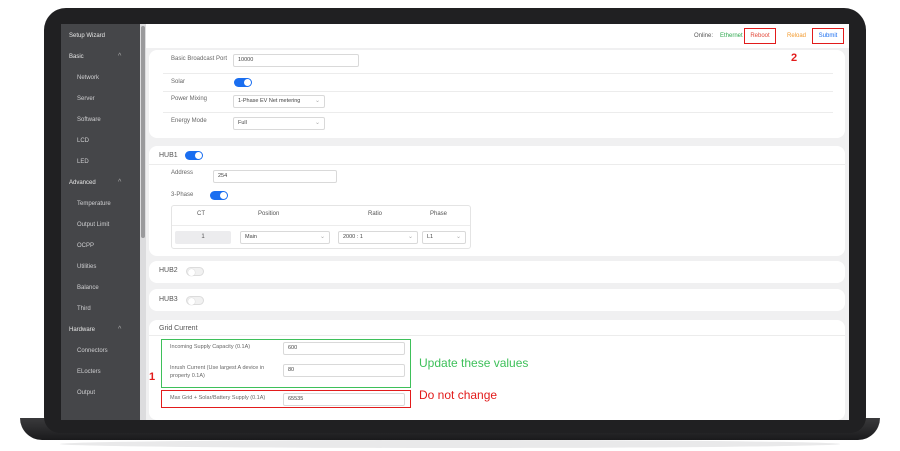 This screenshot has height=451, width=900. What do you see at coordinates (269, 101) in the screenshot?
I see `power-mixing-value: 1-Phase EV Net metering` at bounding box center [269, 101].